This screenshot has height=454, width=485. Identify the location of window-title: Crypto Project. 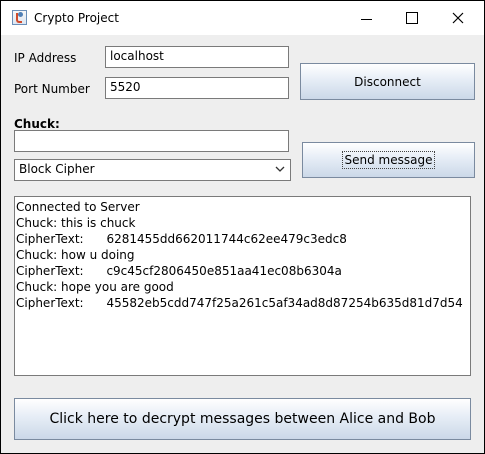
(76, 18).